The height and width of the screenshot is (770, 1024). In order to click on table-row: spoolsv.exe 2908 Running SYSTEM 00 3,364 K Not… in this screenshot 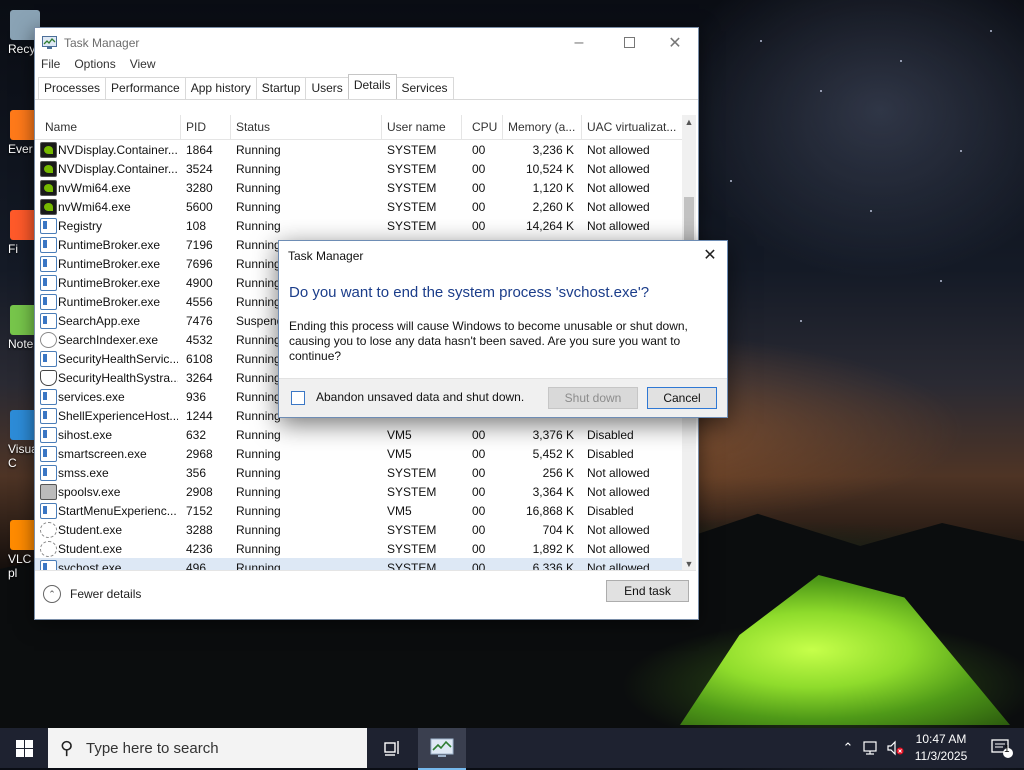, I will do `click(358, 491)`.